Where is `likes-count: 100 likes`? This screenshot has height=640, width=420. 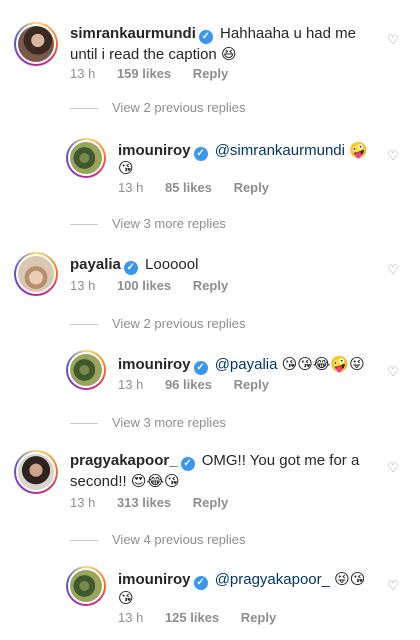
likes-count: 100 likes is located at coordinates (144, 285).